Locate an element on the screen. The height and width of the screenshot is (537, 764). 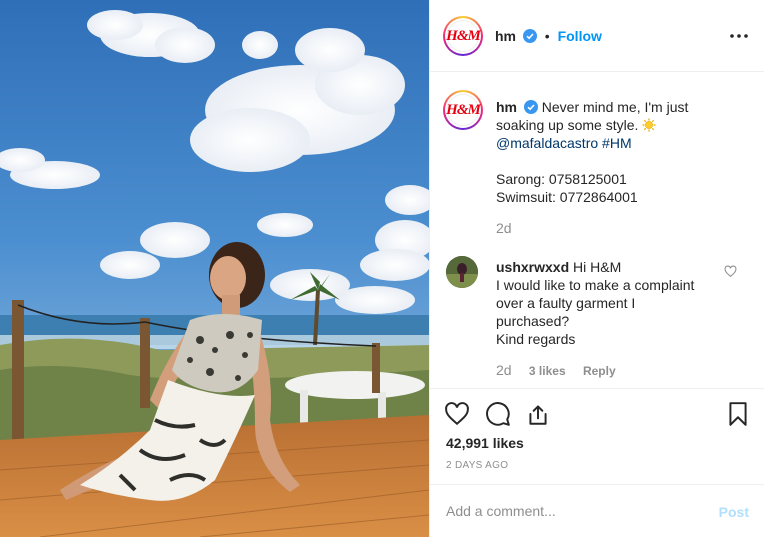
caption-body: Never mind me, I'm just is located at coordinates (615, 107).